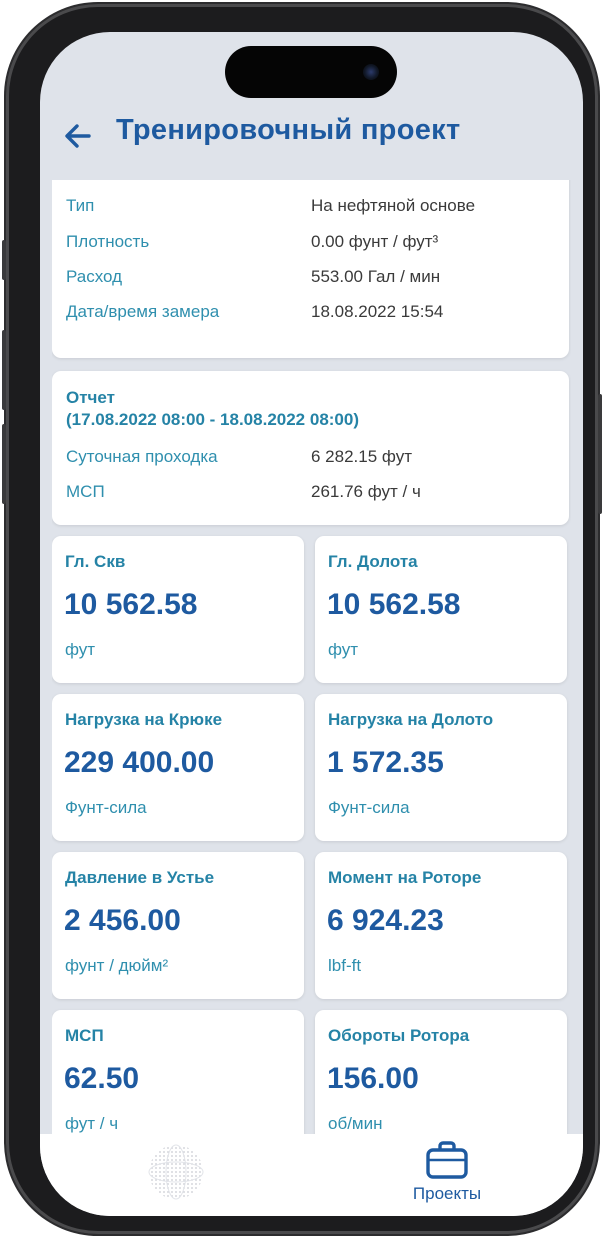 Image resolution: width=608 pixels, height=1240 pixels. Describe the element at coordinates (85, 491) in the screenshot. I see `report-label: МСП` at that location.